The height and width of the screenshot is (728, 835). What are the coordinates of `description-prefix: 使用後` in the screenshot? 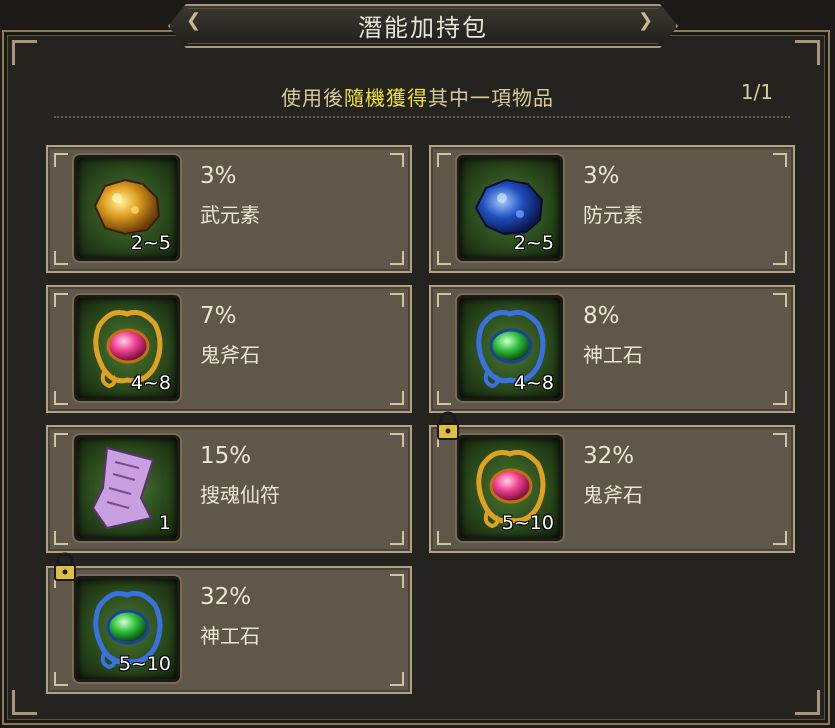 It's located at (312, 98).